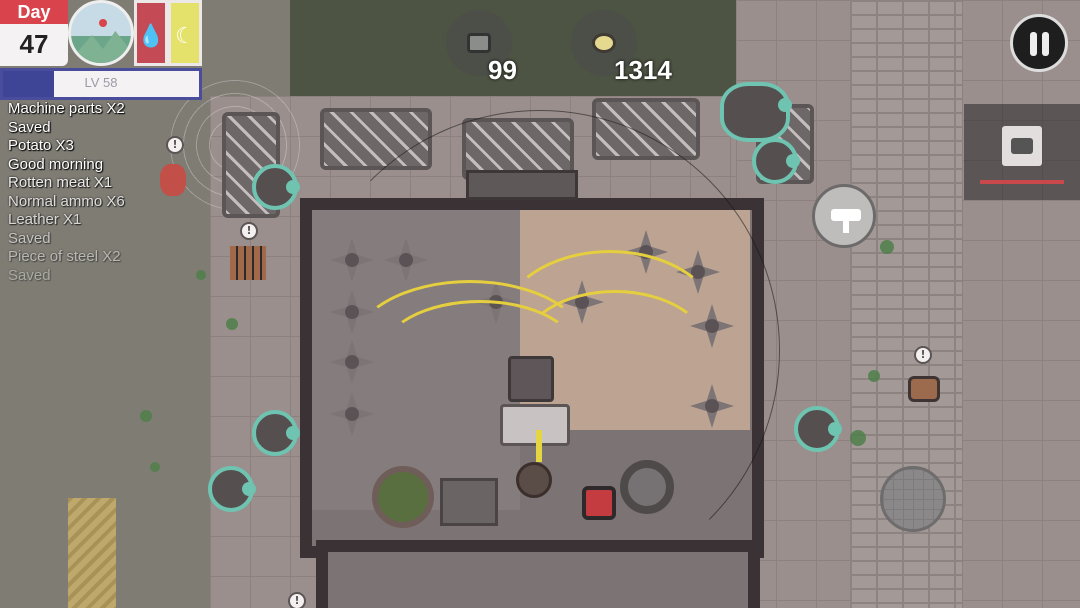 The width and height of the screenshot is (1080, 608). Describe the element at coordinates (66, 201) in the screenshot. I see `log-line: Normal ammo X6` at that location.